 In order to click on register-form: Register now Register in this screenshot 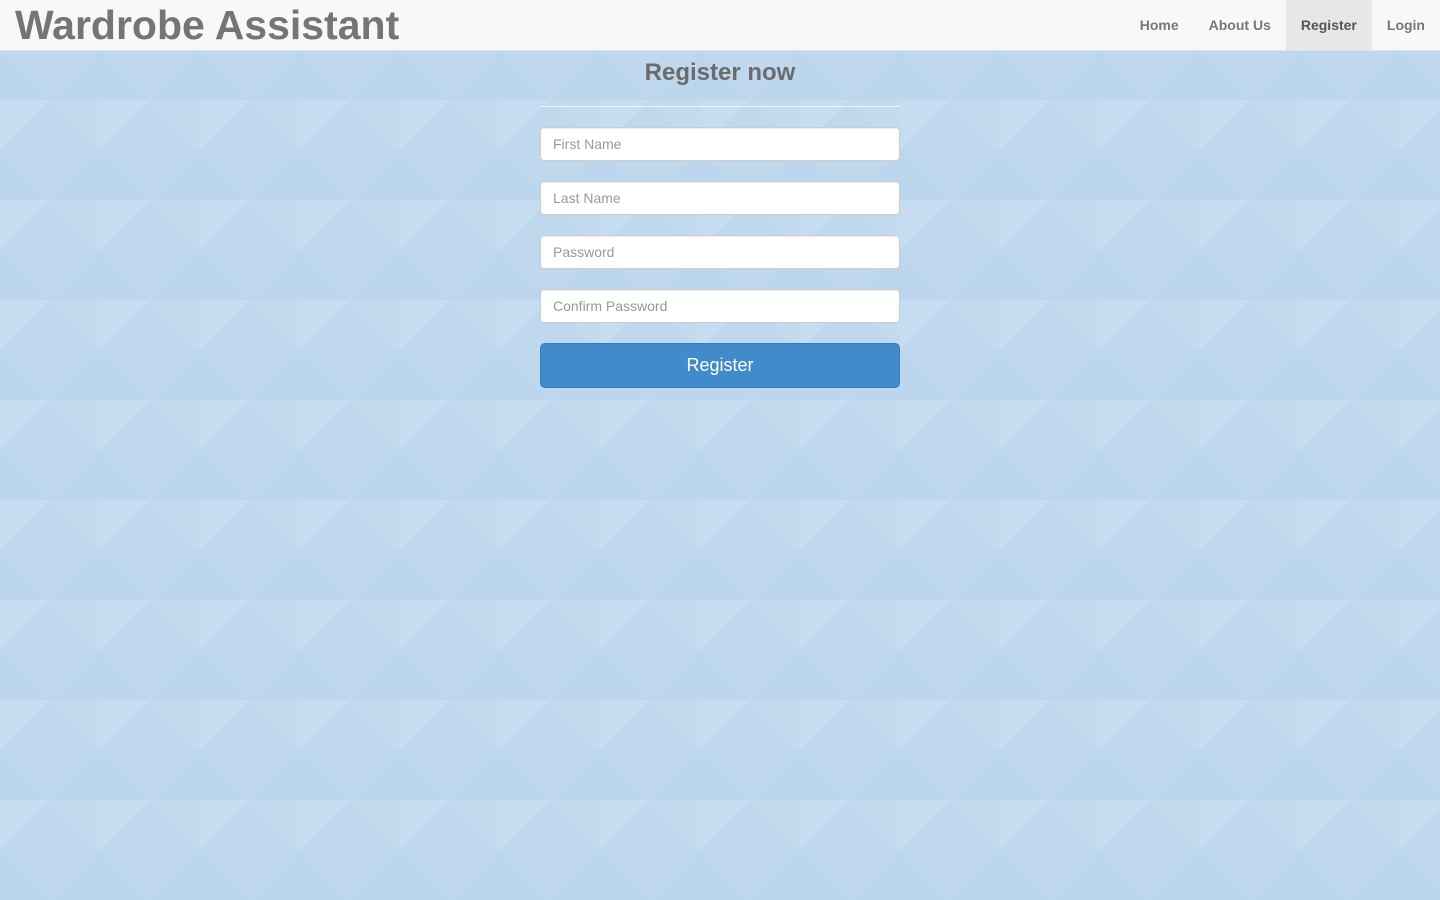, I will do `click(720, 219)`.